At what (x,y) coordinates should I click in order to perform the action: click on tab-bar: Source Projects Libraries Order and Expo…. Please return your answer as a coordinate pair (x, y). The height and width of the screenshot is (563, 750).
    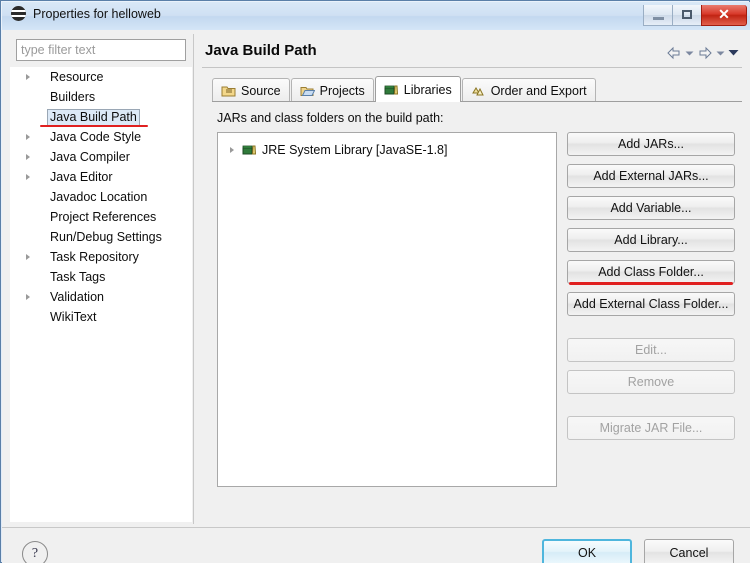
    Looking at the image, I should click on (404, 89).